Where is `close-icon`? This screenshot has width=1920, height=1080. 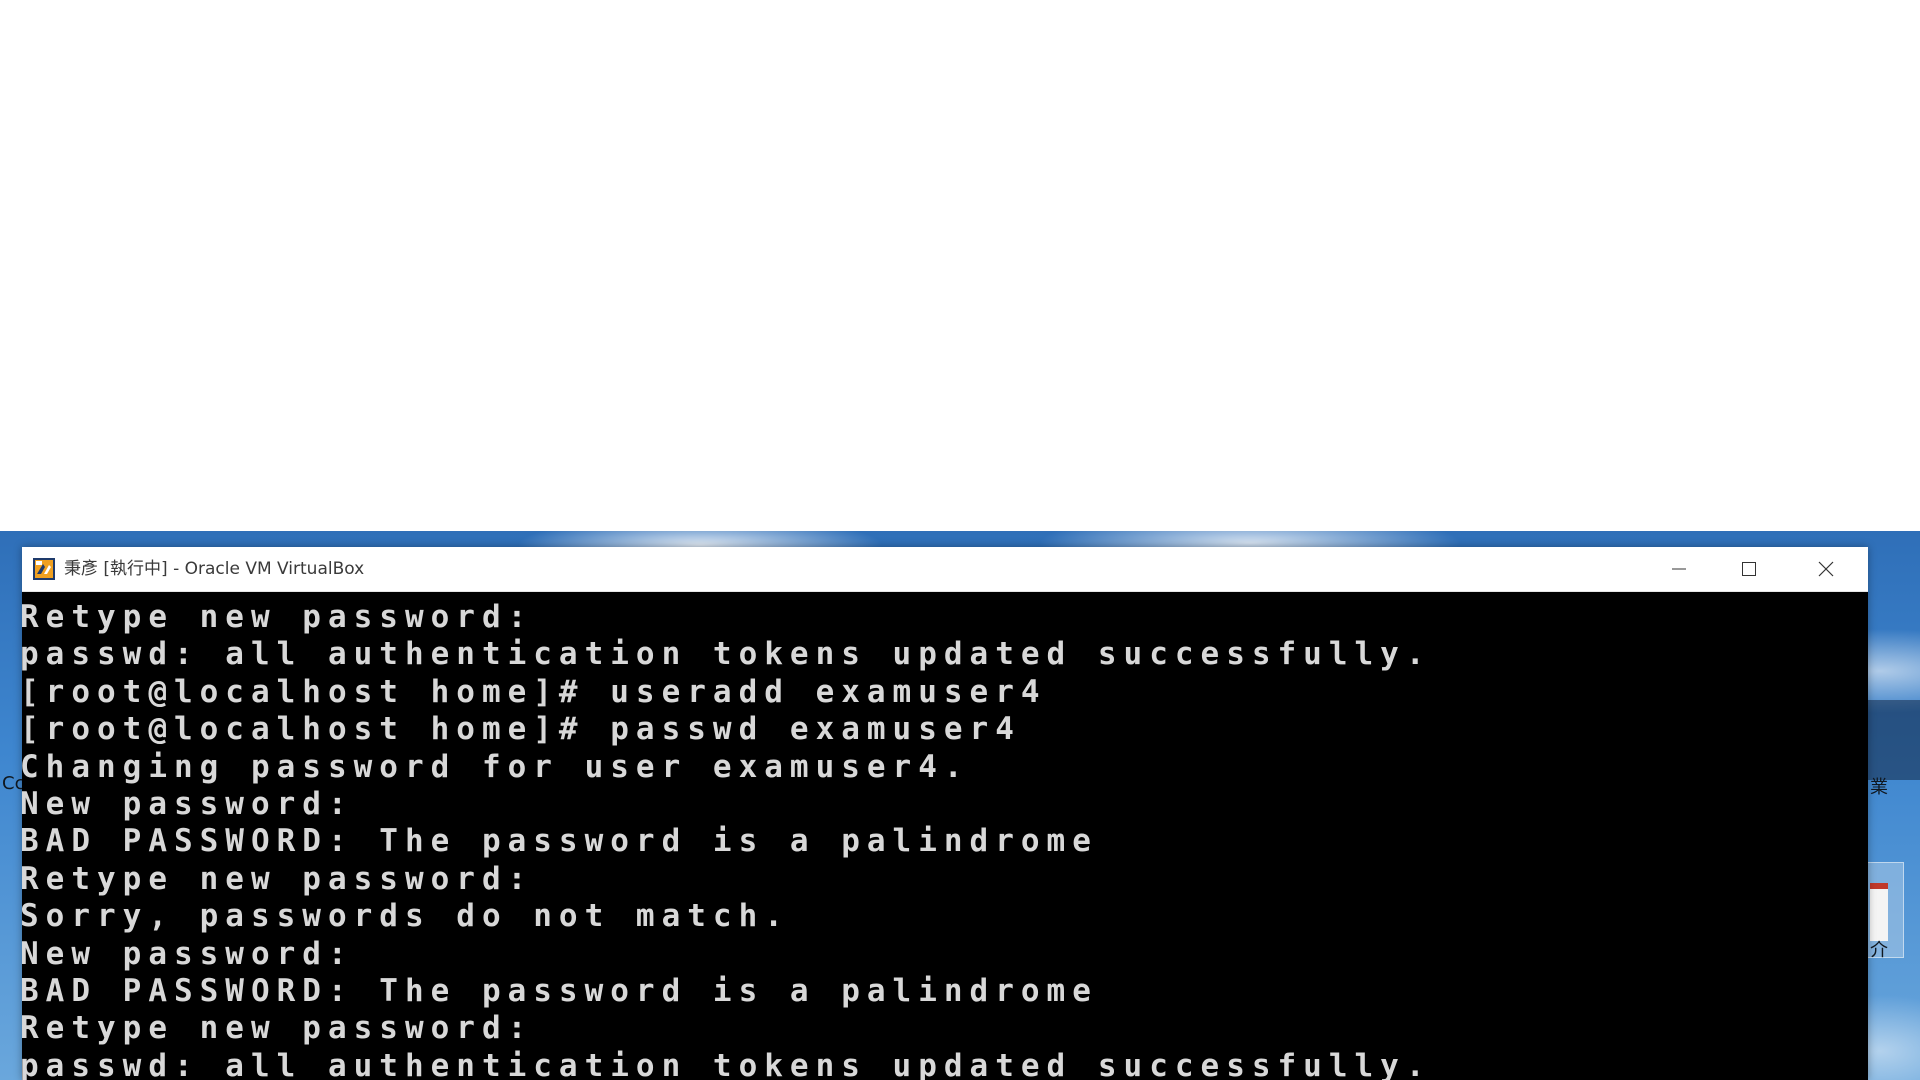
close-icon is located at coordinates (1826, 569).